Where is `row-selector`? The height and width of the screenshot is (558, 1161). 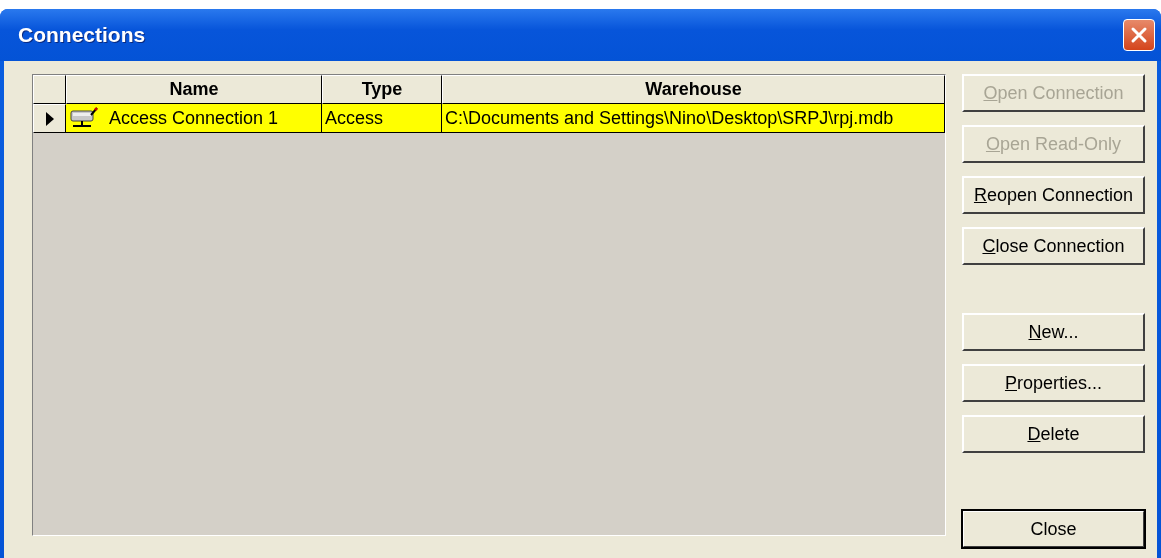
row-selector is located at coordinates (49, 118).